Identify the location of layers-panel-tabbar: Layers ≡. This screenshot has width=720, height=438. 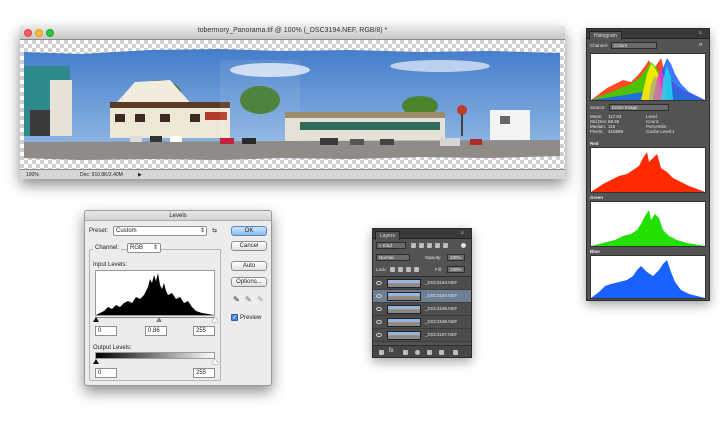
(422, 234).